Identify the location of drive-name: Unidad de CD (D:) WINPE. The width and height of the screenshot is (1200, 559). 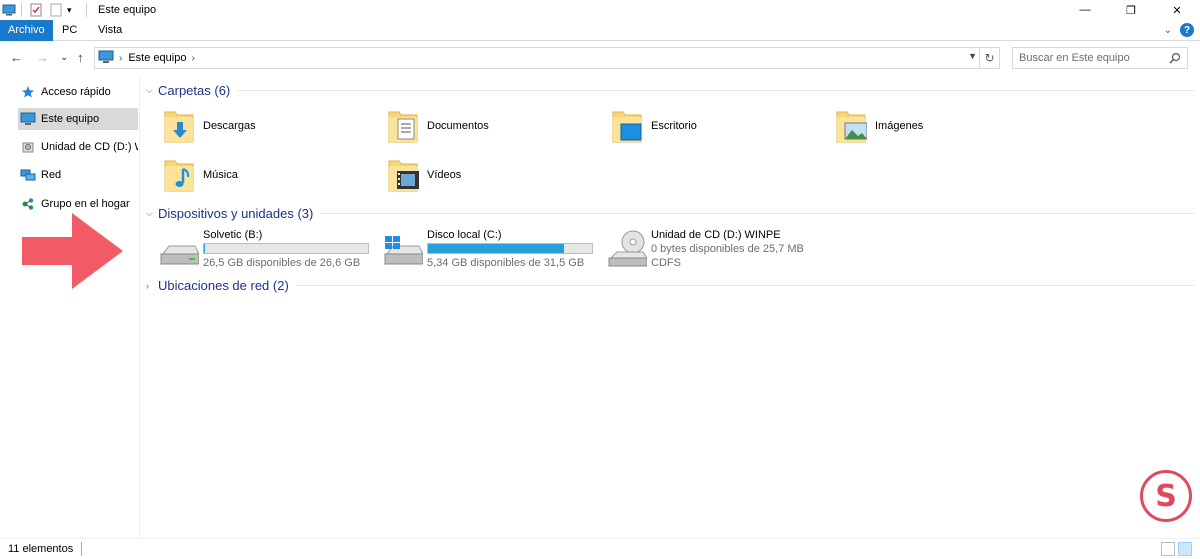
(716, 235).